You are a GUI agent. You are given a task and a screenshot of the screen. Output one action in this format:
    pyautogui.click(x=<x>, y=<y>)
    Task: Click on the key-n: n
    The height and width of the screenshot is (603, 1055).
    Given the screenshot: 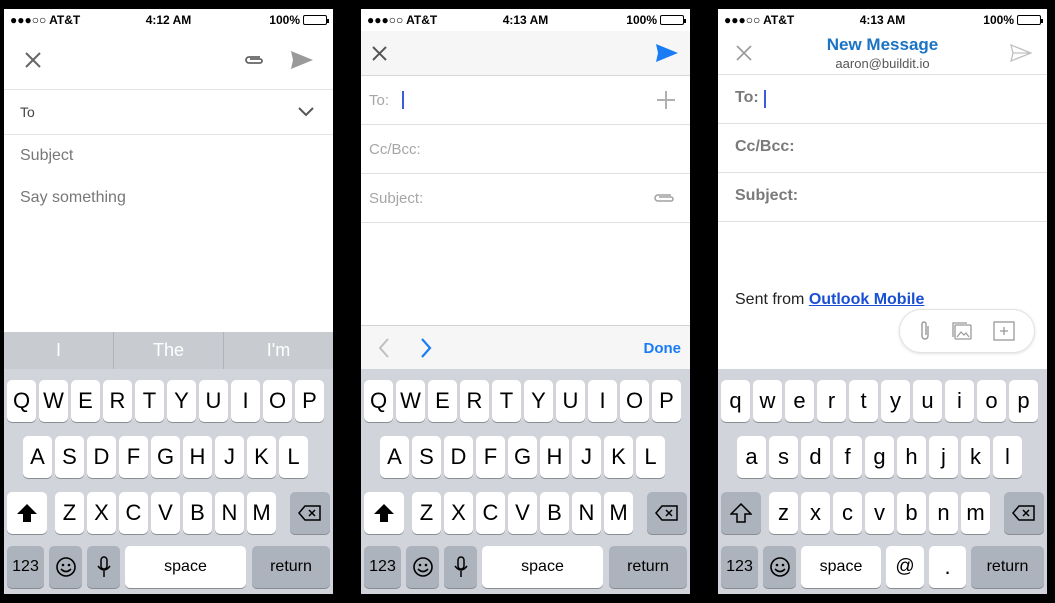 What is the action you would take?
    pyautogui.click(x=943, y=513)
    